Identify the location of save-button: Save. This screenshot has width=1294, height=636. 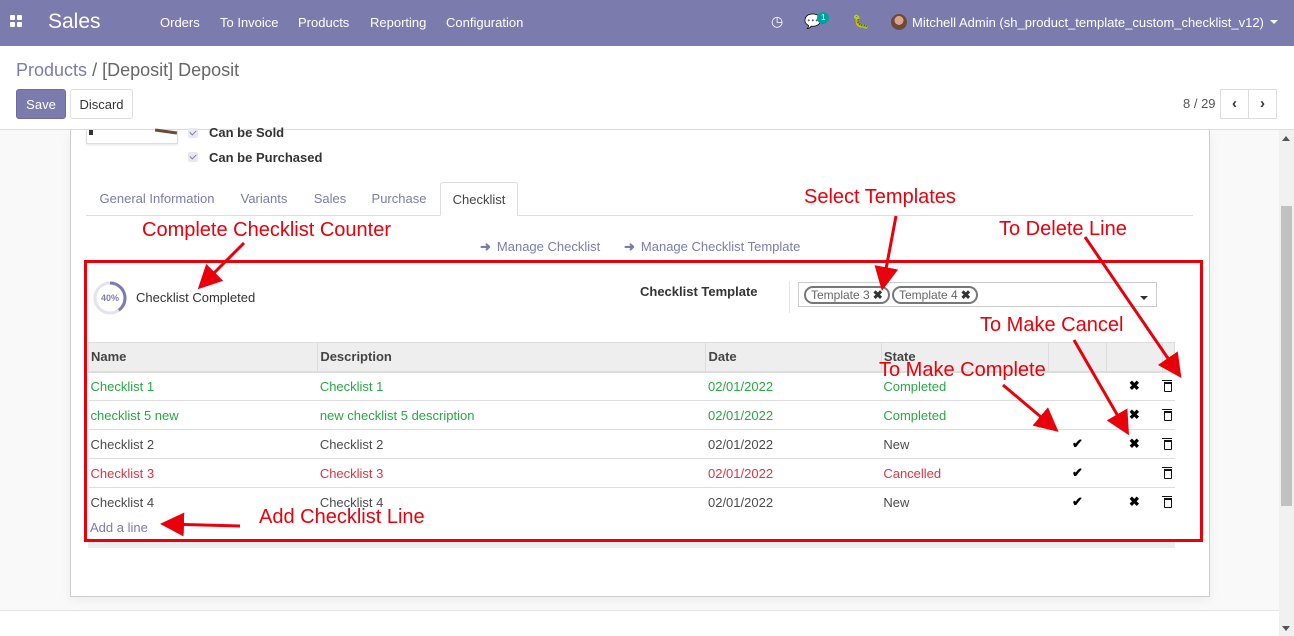
(41, 104).